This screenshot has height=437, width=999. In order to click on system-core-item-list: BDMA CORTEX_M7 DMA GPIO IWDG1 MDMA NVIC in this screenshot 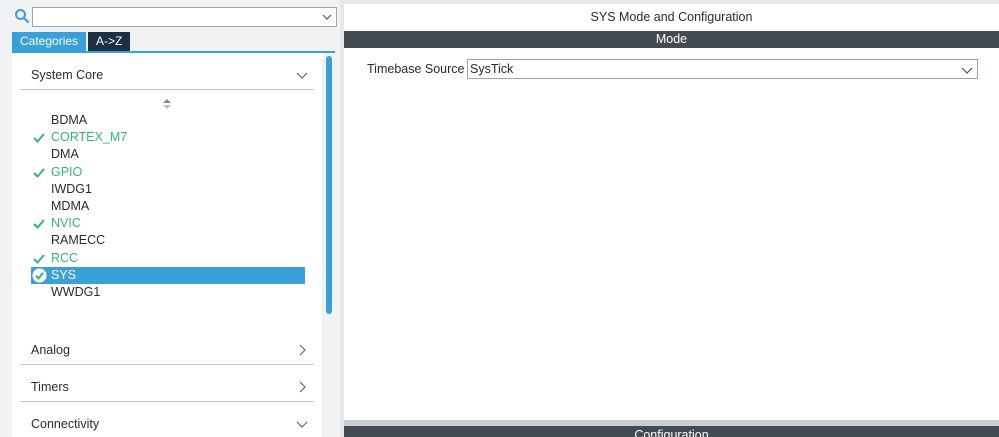, I will do `click(168, 206)`.